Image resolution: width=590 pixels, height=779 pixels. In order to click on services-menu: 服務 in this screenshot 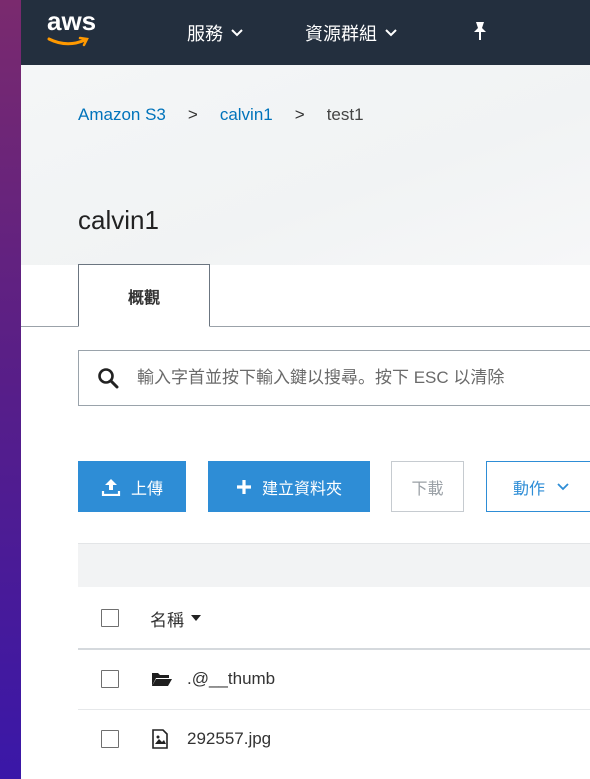, I will do `click(215, 33)`.